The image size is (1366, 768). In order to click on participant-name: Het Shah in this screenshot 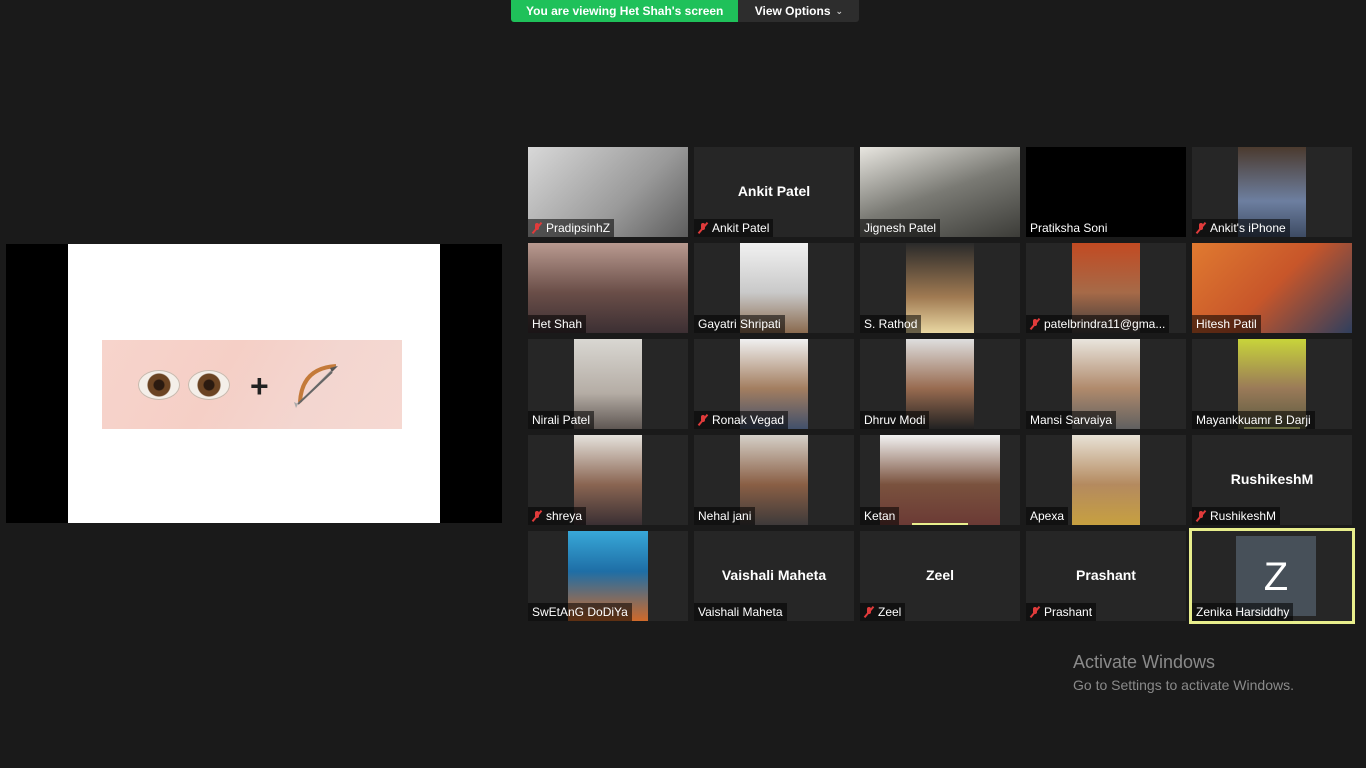, I will do `click(557, 324)`.